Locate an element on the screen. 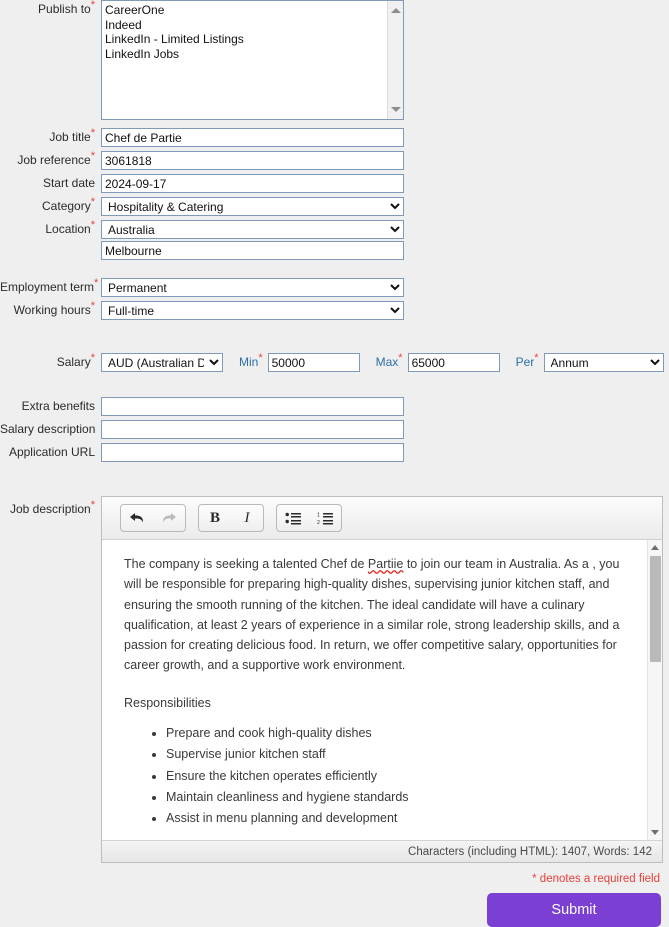 This screenshot has width=669, height=927. svg-text: 2 is located at coordinates (318, 521).